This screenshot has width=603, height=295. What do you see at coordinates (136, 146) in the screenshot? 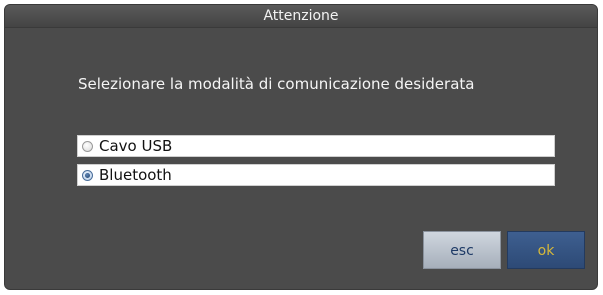
I see `option-usb-label: Cavo USB` at bounding box center [136, 146].